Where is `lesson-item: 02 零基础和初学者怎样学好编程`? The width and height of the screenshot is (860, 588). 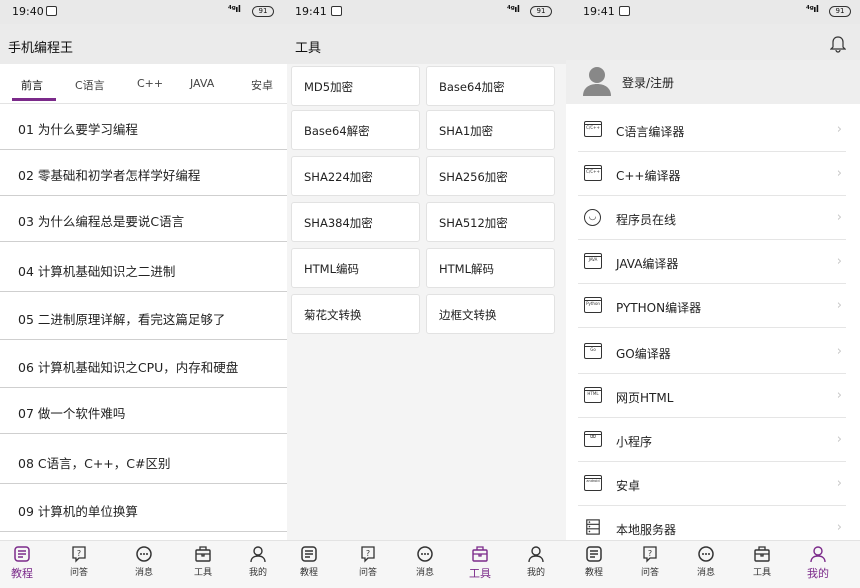
lesson-item: 02 零基础和初学者怎样学好编程 is located at coordinates (143, 173).